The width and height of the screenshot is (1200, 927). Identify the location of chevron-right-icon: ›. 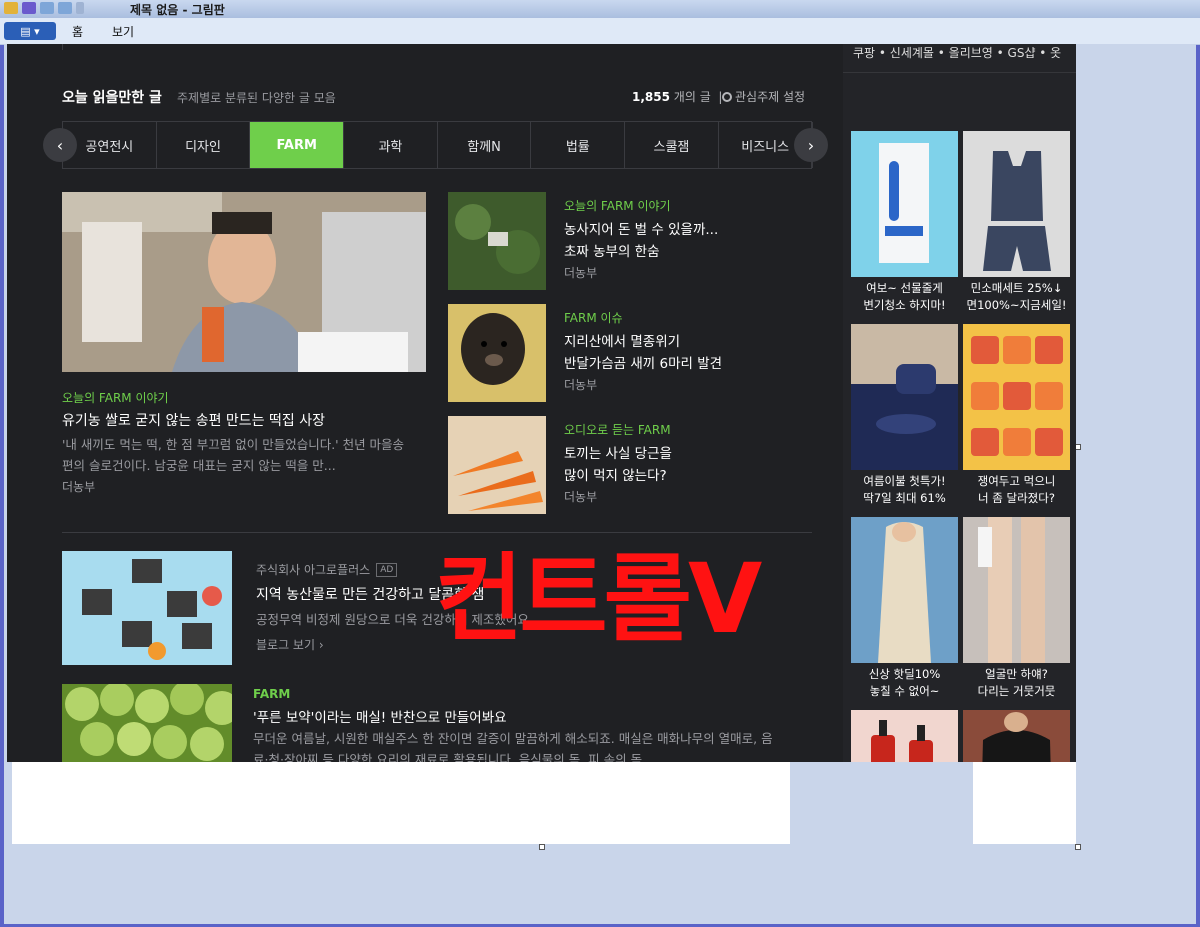
(811, 145).